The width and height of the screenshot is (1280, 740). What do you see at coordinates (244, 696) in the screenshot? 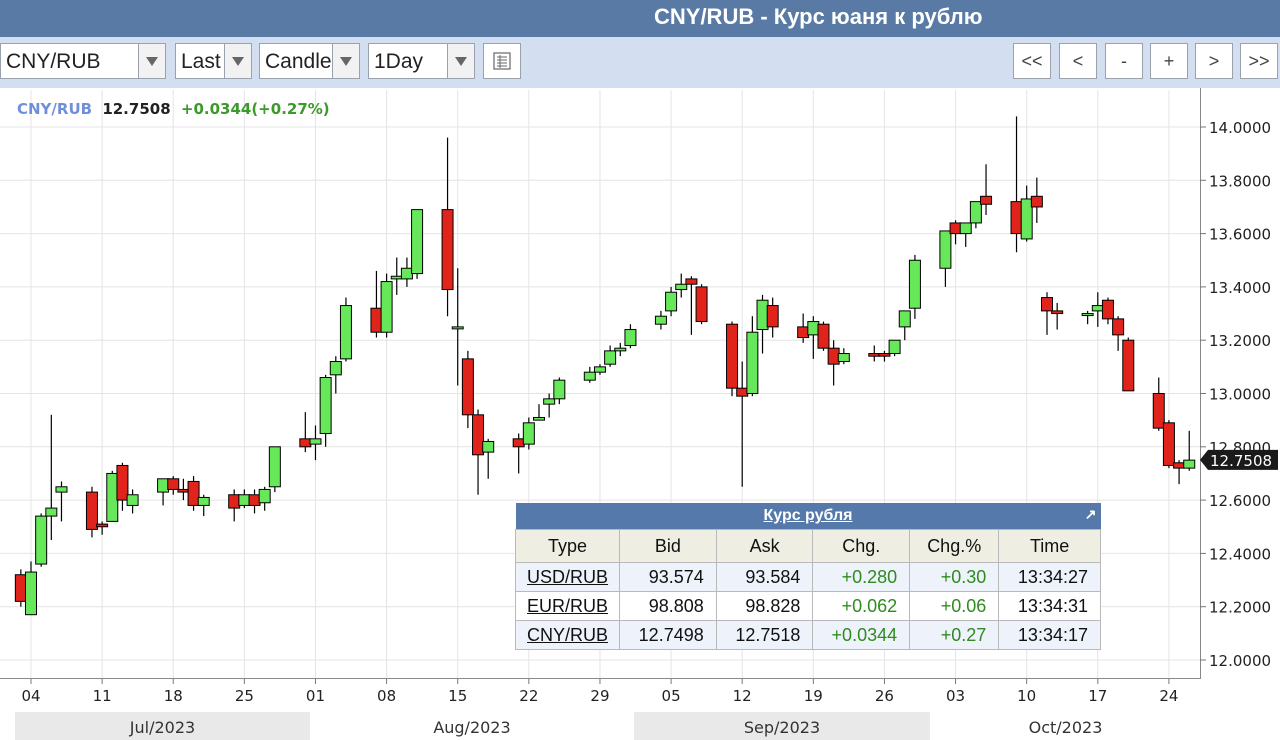
I see `x-tick-label: 25` at bounding box center [244, 696].